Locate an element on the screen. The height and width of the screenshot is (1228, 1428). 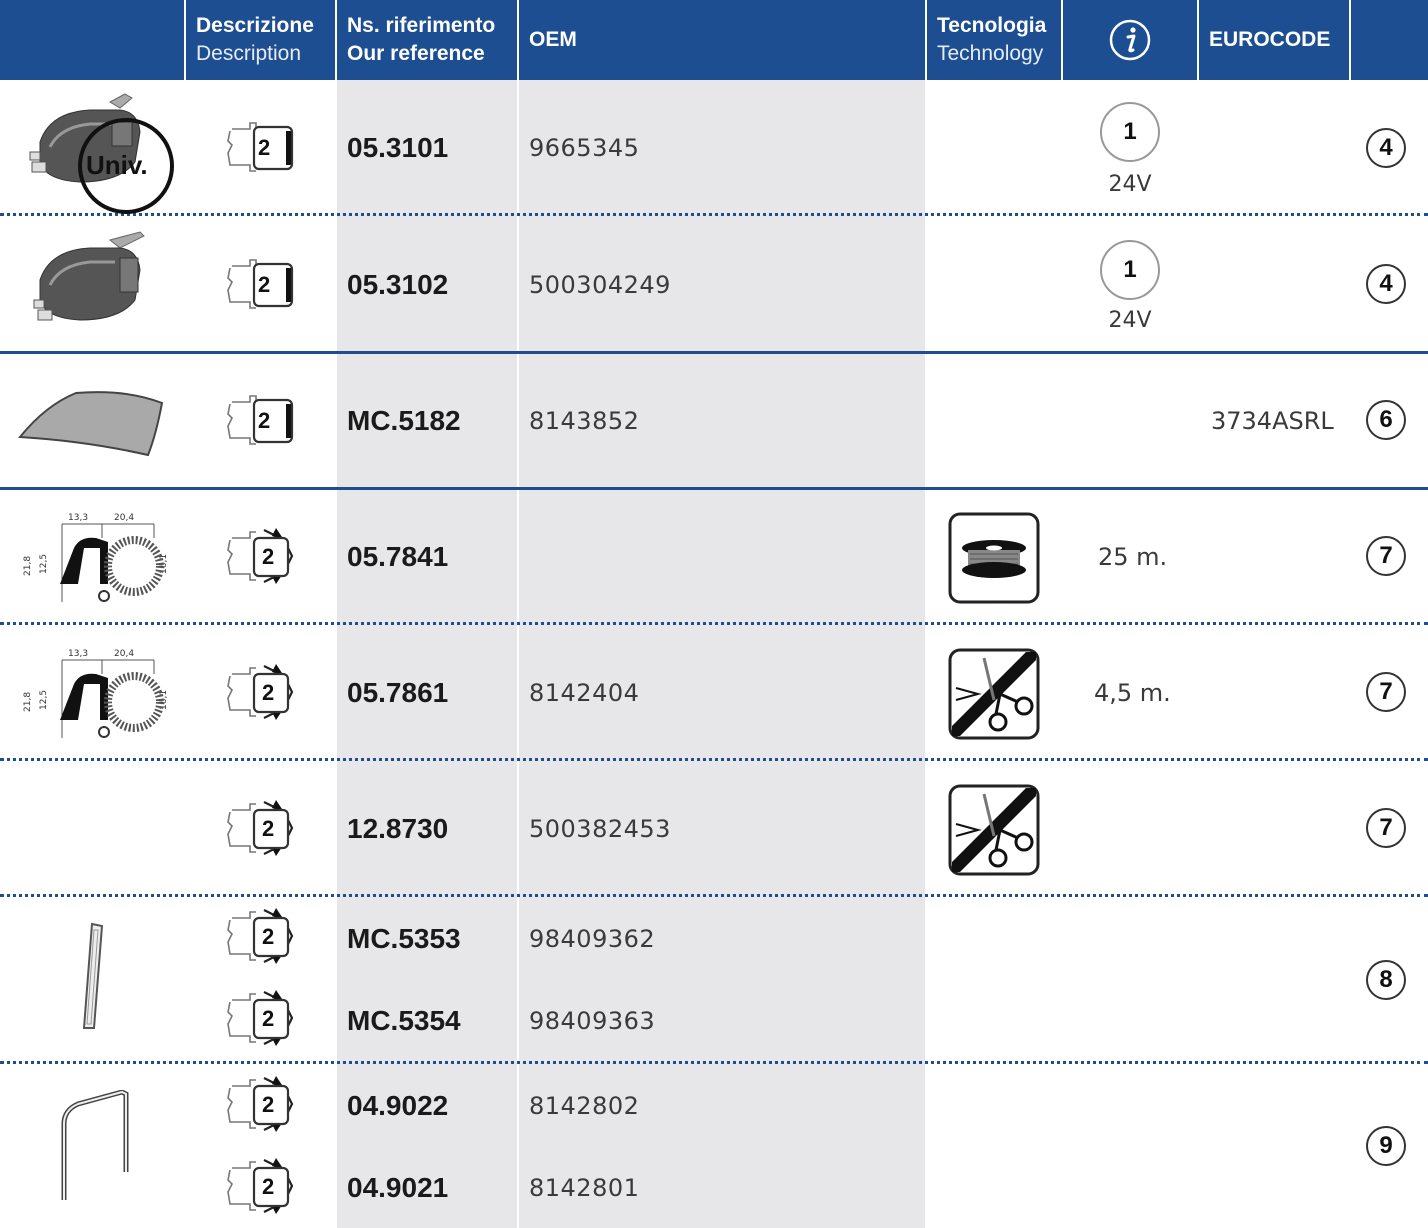
universal-label: Univ. is located at coordinates (117, 165).